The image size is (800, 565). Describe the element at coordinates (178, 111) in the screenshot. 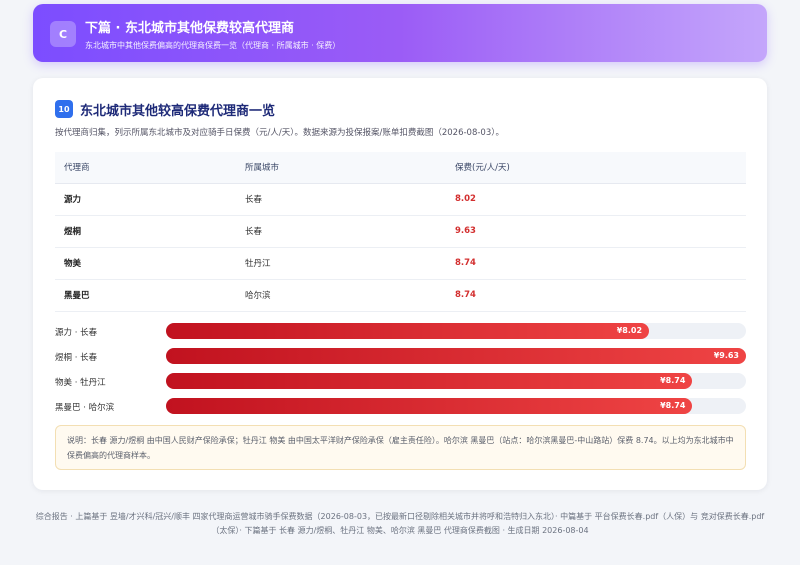

I see `section-title: 东北城市其他较高保费代理商一览` at that location.